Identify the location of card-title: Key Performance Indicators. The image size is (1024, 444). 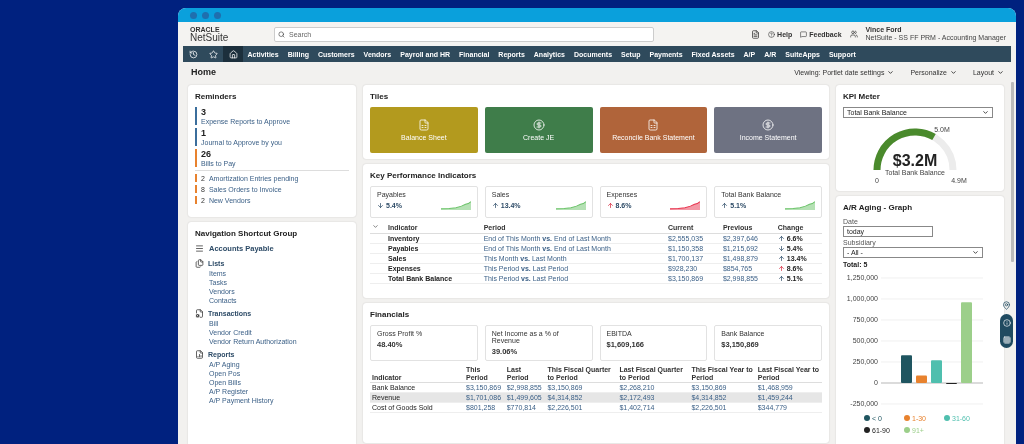
(424, 175).